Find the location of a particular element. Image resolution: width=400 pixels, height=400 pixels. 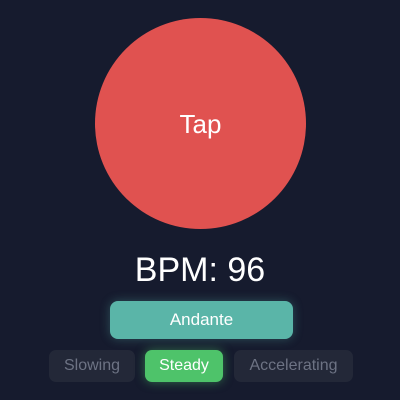

bpm-readout: BPM: 96 is located at coordinates (200, 270).